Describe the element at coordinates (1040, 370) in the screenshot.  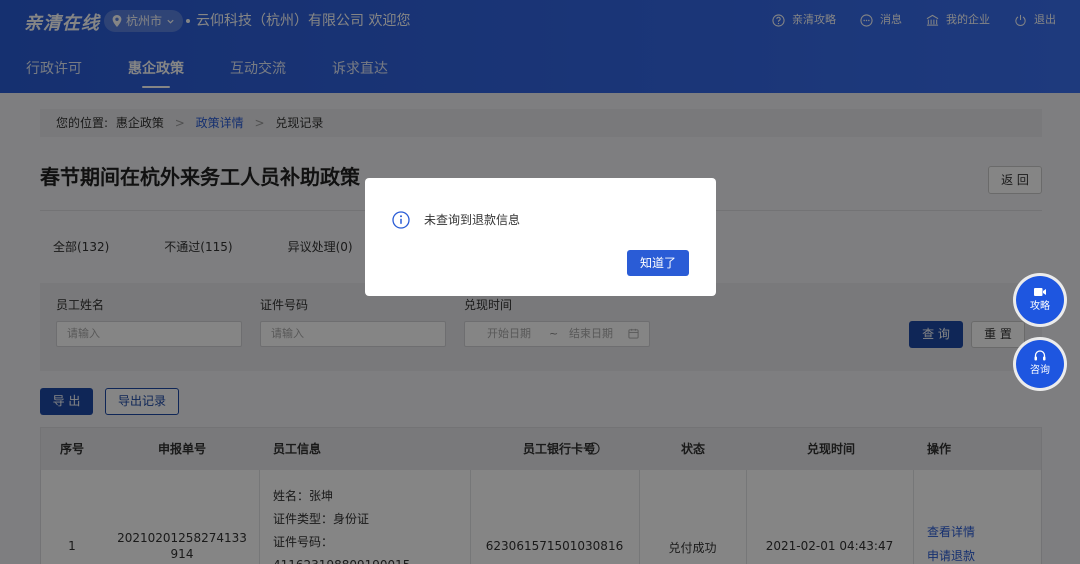
I see `floating-consult-label: 咨询` at that location.